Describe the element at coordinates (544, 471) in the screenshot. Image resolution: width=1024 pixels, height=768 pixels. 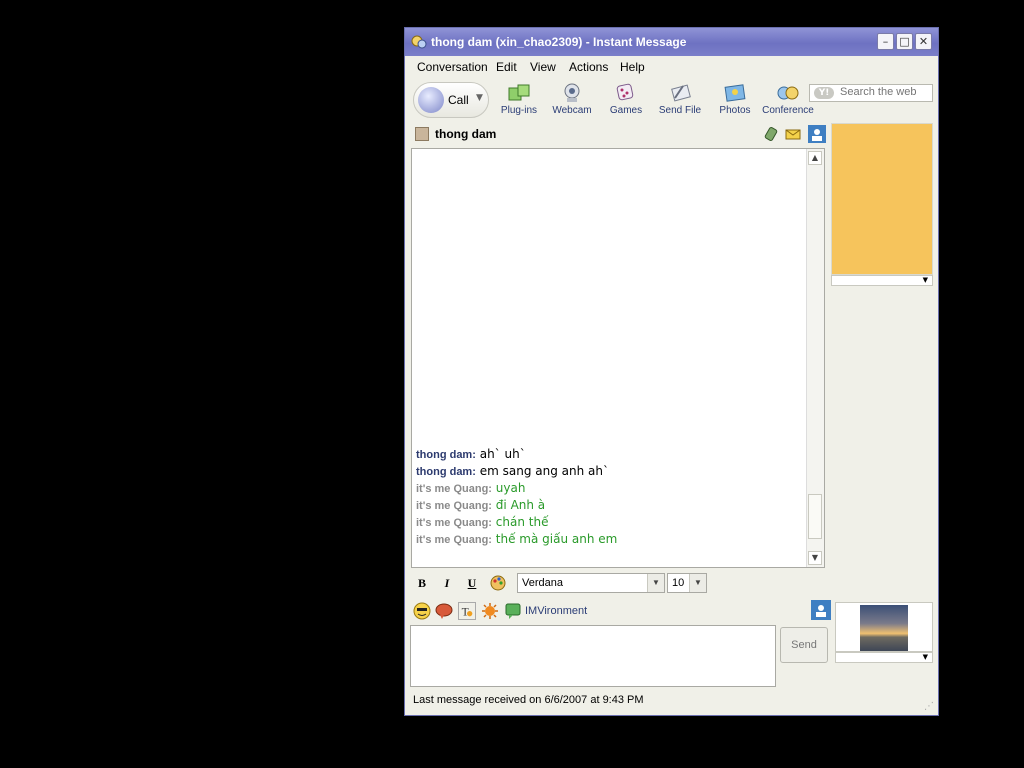
I see `message-text: em sang ang anh ah`` at that location.